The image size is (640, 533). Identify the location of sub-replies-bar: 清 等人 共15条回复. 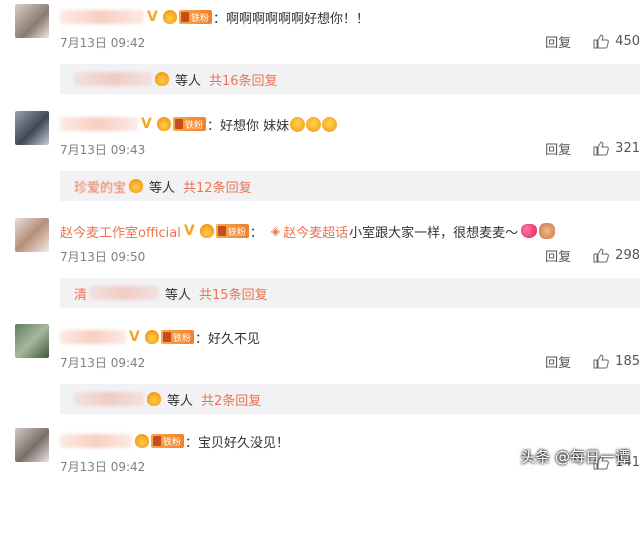
(350, 293).